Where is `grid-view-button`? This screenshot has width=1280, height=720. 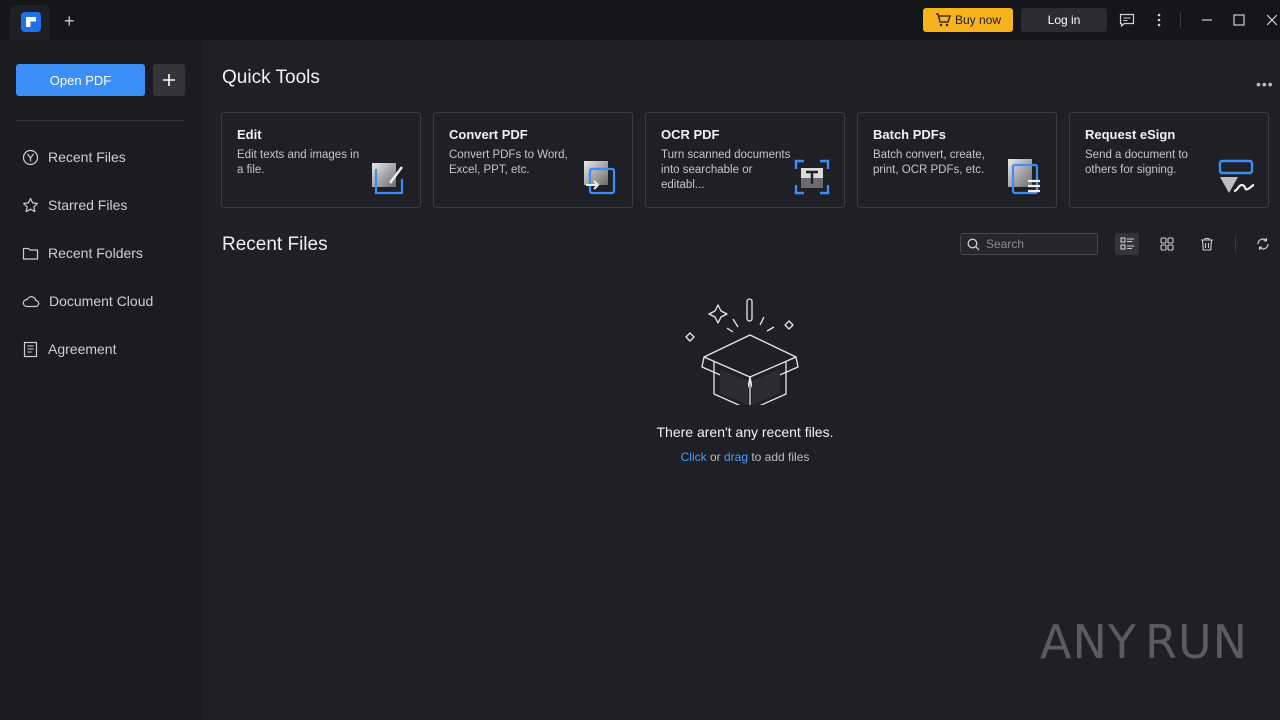
grid-view-button is located at coordinates (1167, 244).